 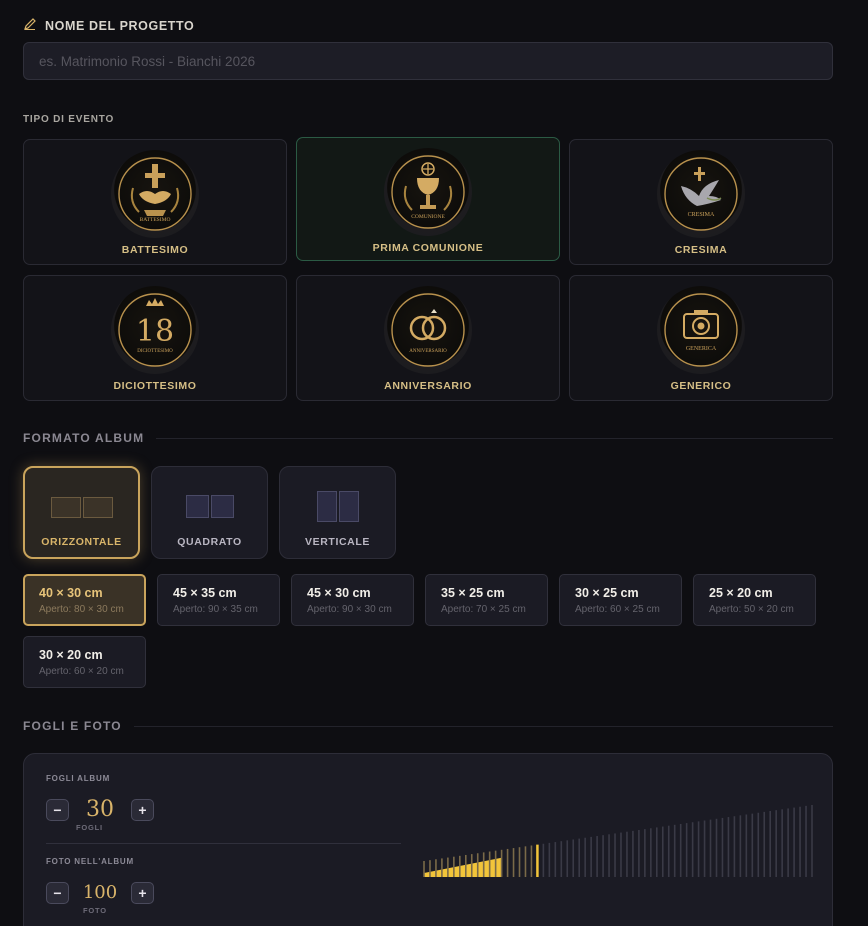 I want to click on sheets-label: FOGLI ALBUM, so click(x=78, y=778).